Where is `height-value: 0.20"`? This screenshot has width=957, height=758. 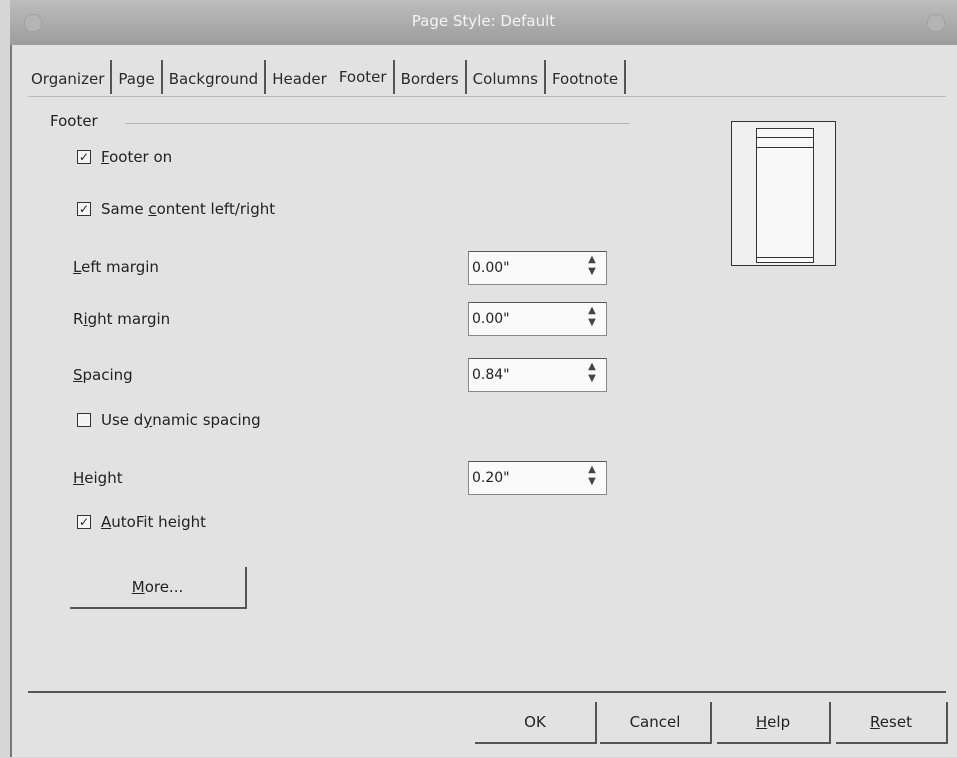 height-value: 0.20" is located at coordinates (491, 478).